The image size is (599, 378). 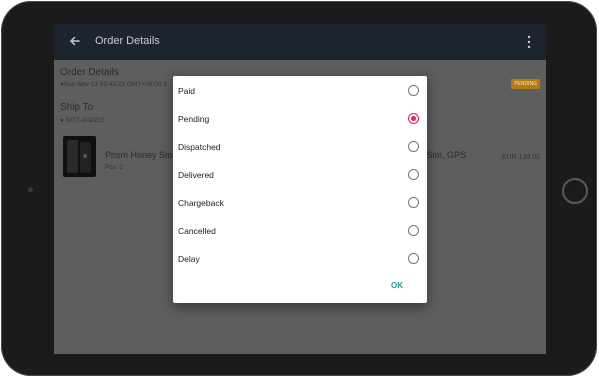 What do you see at coordinates (79, 156) in the screenshot?
I see `product-image` at bounding box center [79, 156].